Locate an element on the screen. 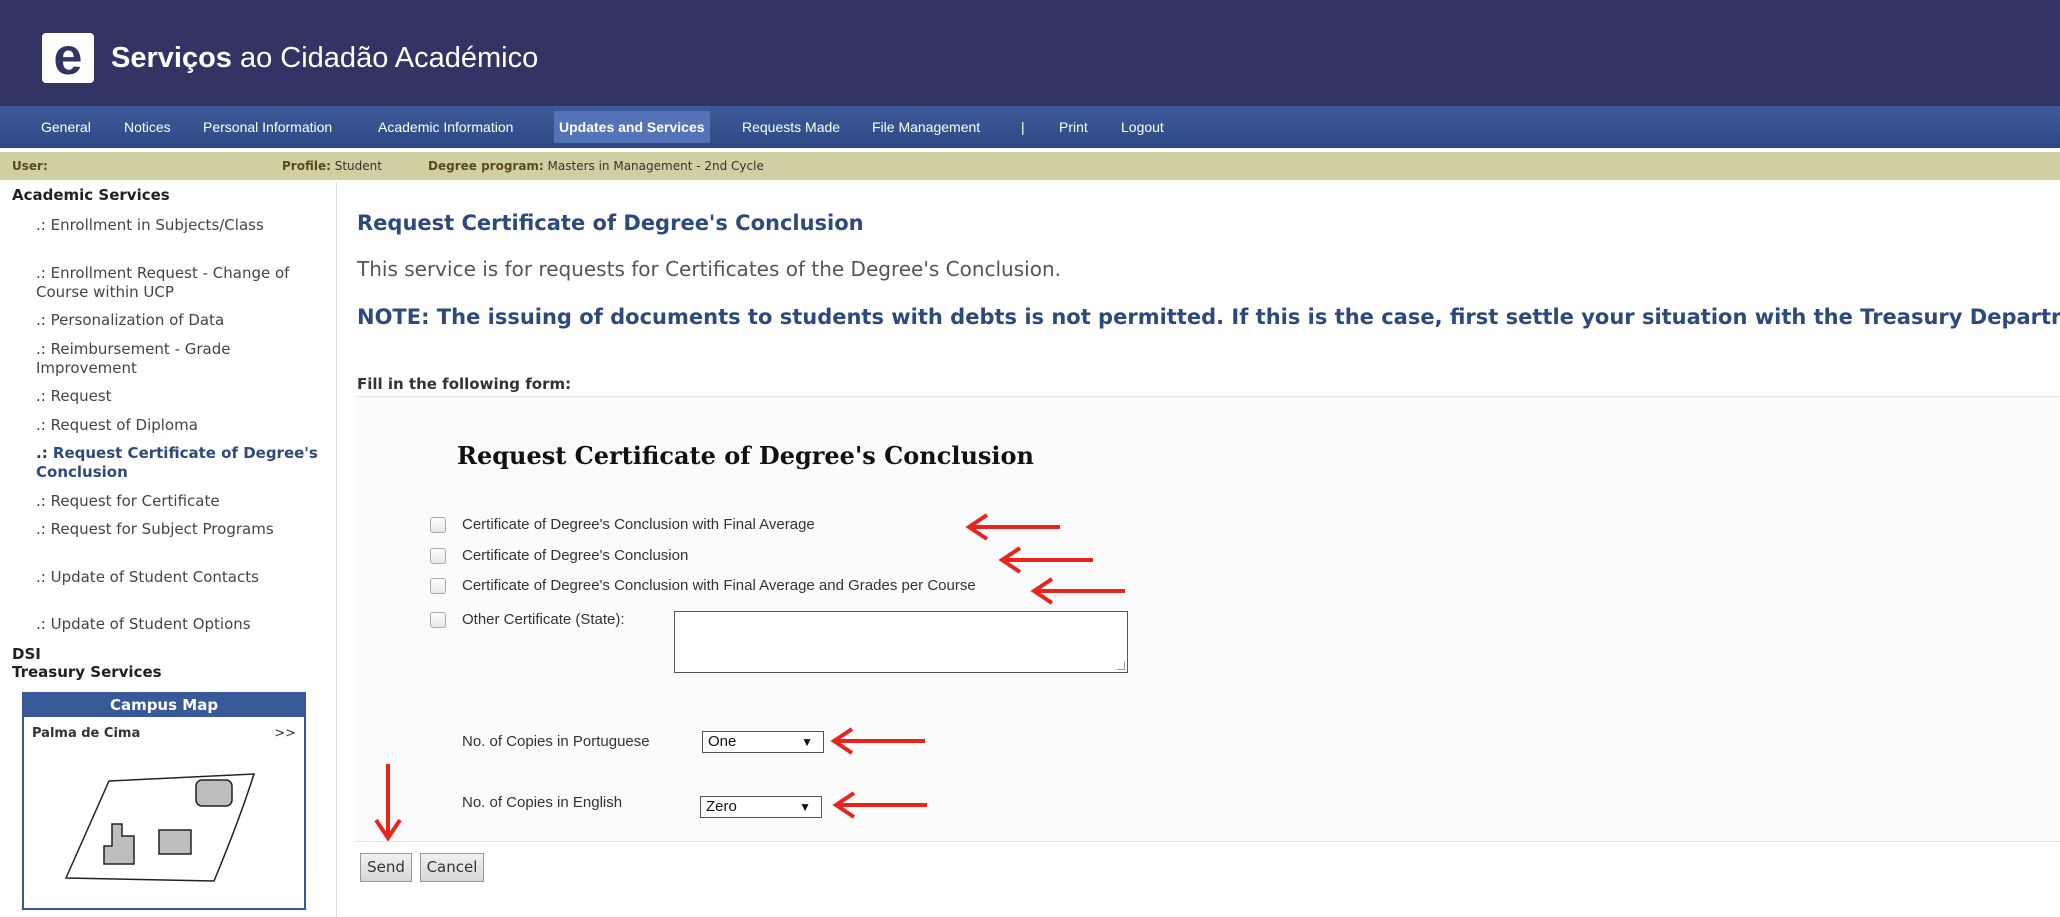 The height and width of the screenshot is (917, 2060). copies-english-value: Zero is located at coordinates (721, 806).